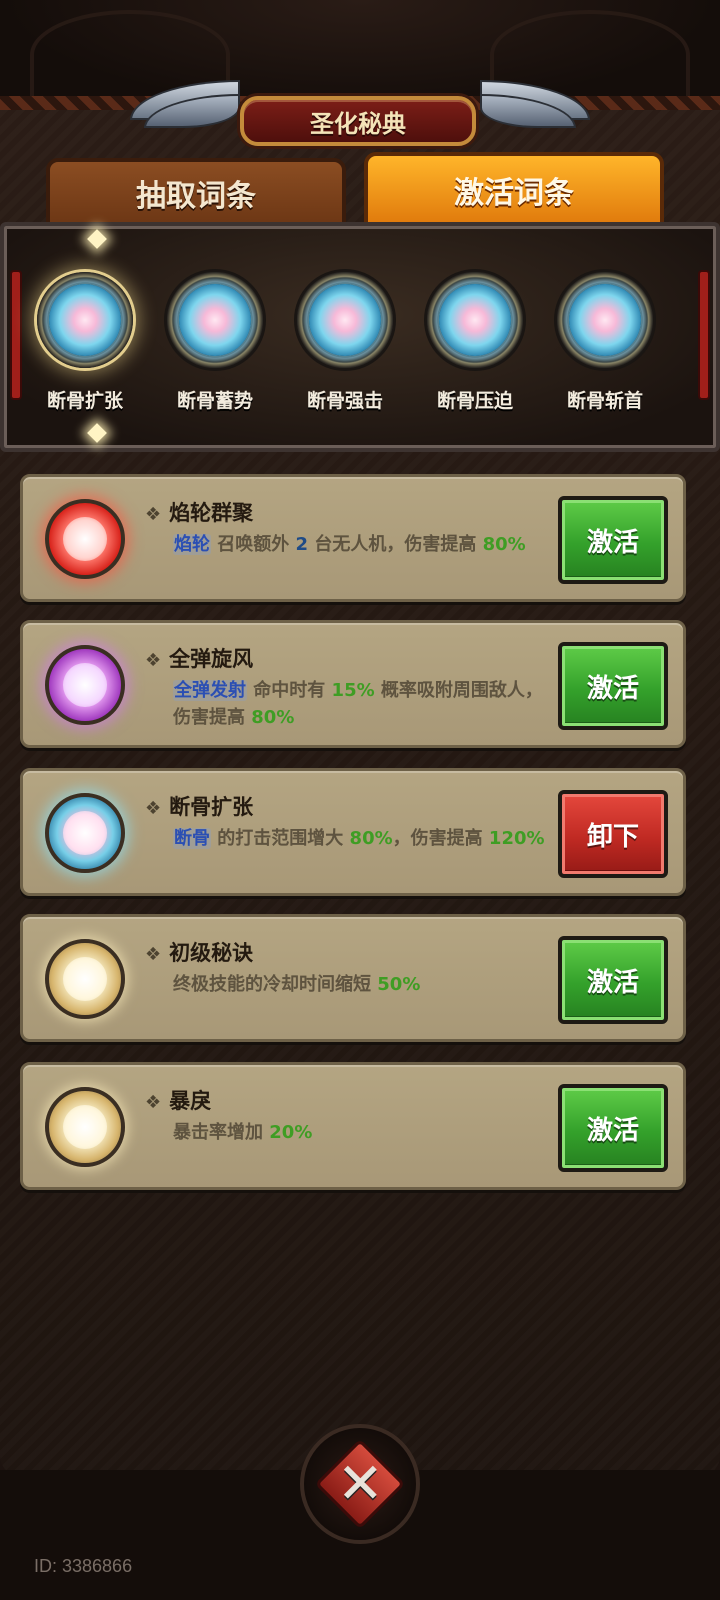  Describe the element at coordinates (291, 1132) in the screenshot. I see `desc-number: 20%` at that location.